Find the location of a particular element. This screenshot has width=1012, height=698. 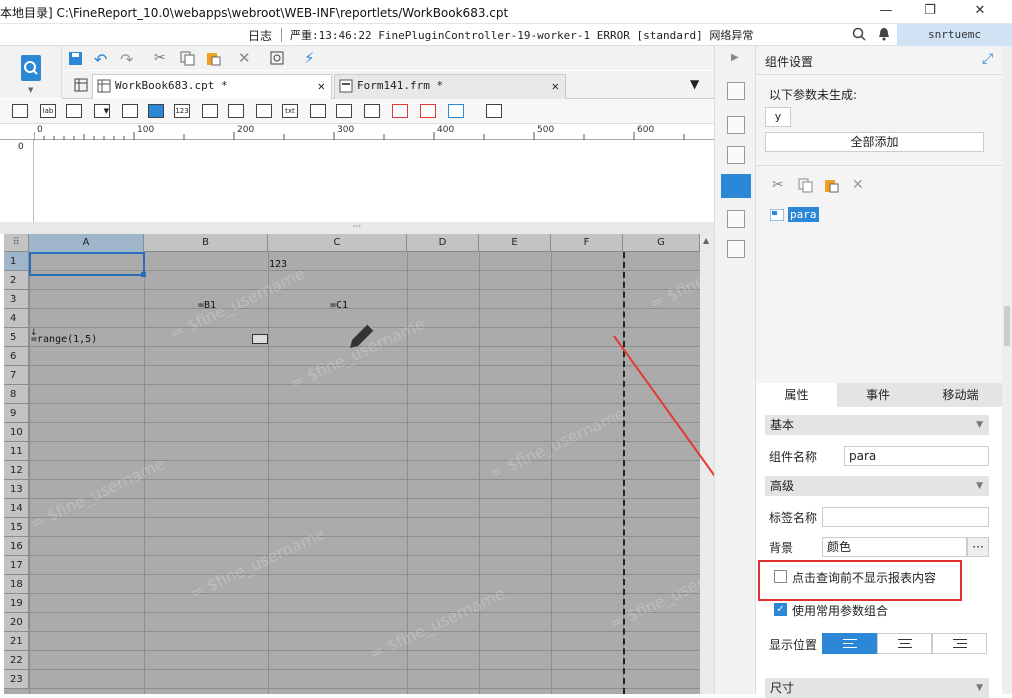

user-name: snrtuemc is located at coordinates (954, 35).